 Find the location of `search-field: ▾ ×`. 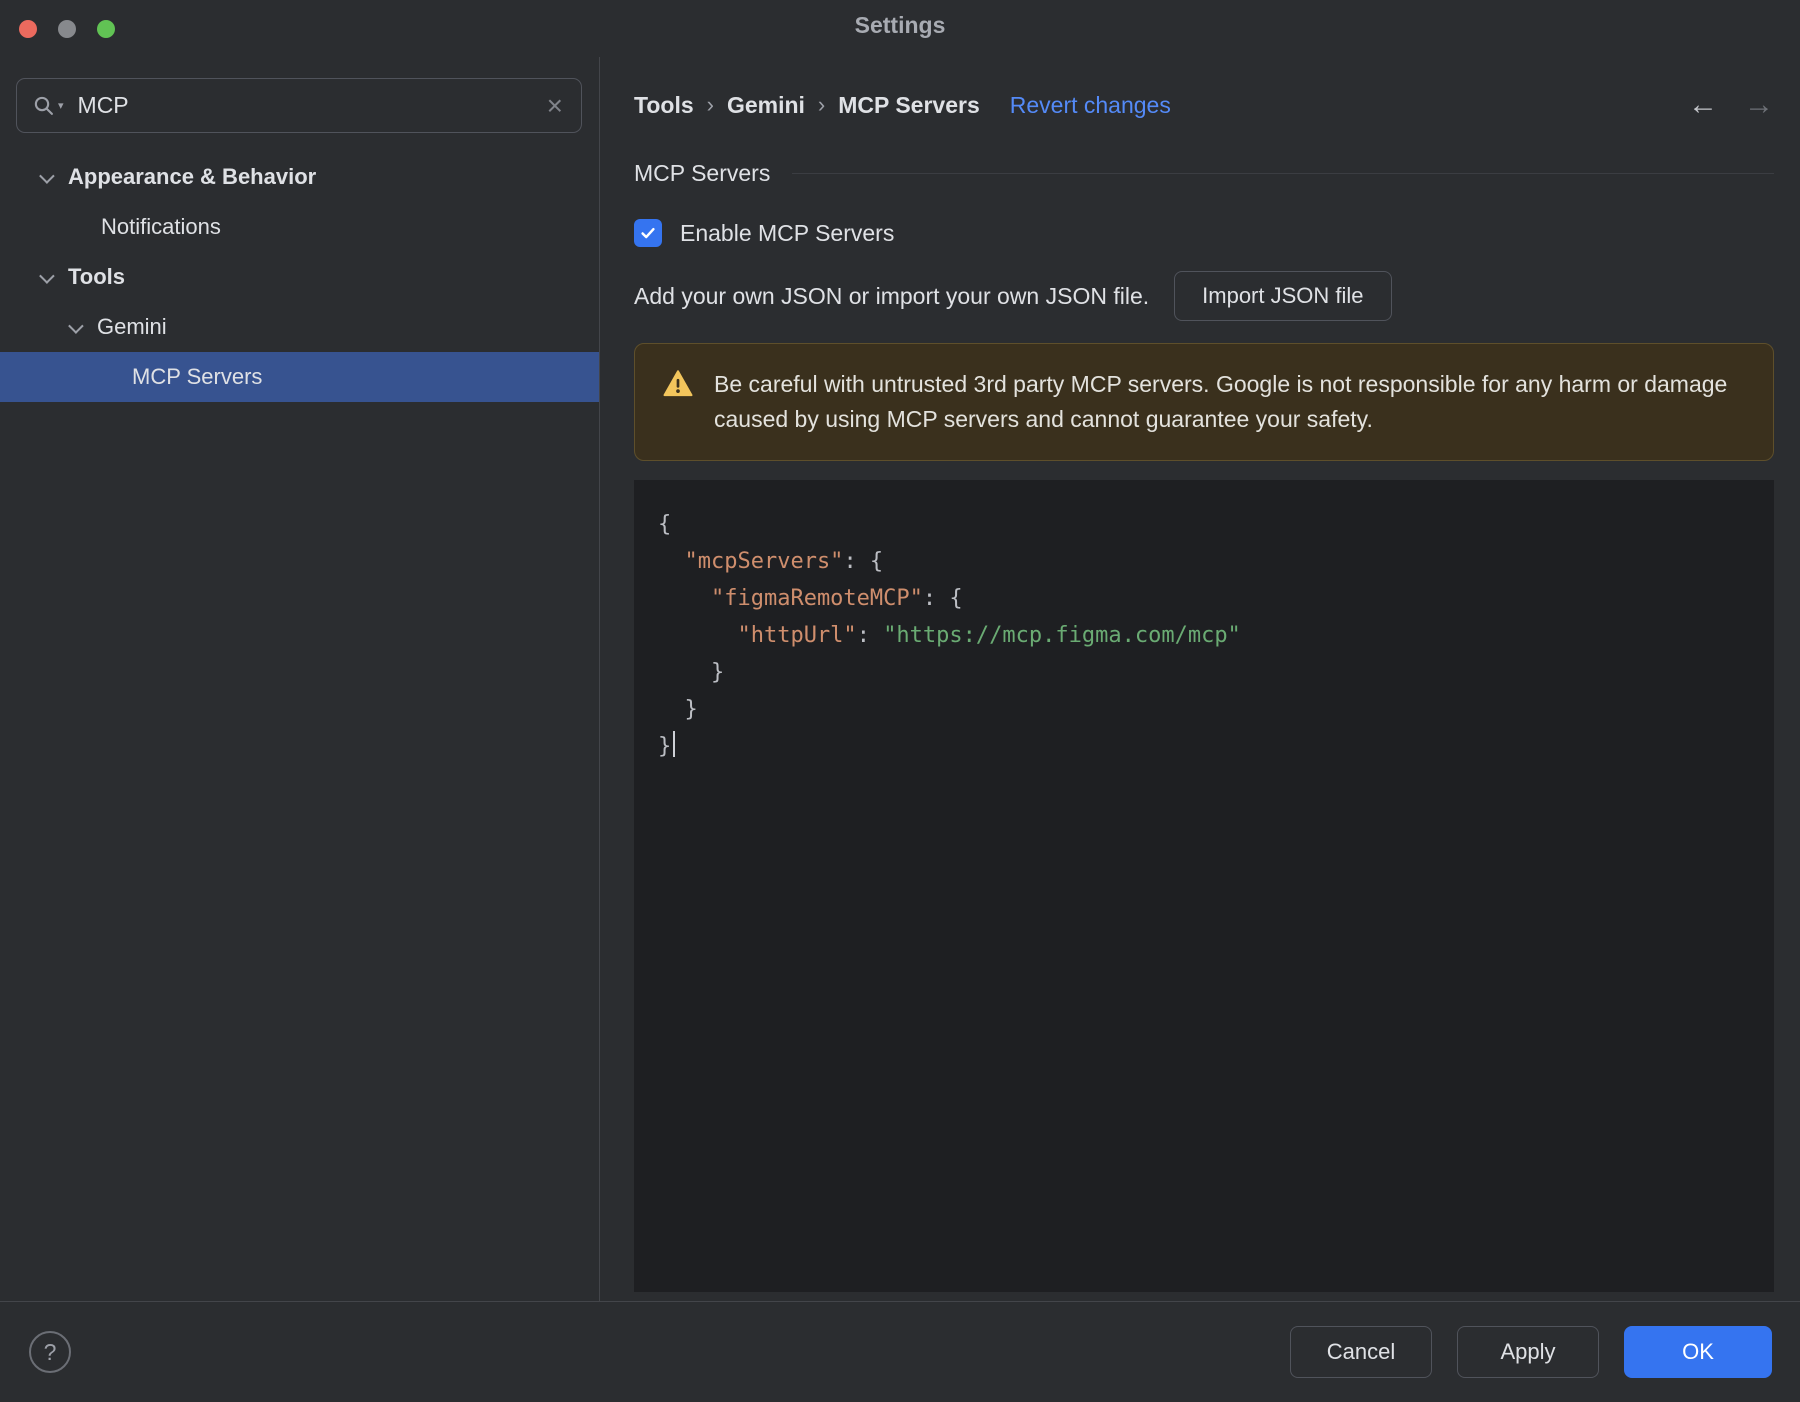

search-field: ▾ × is located at coordinates (299, 105).